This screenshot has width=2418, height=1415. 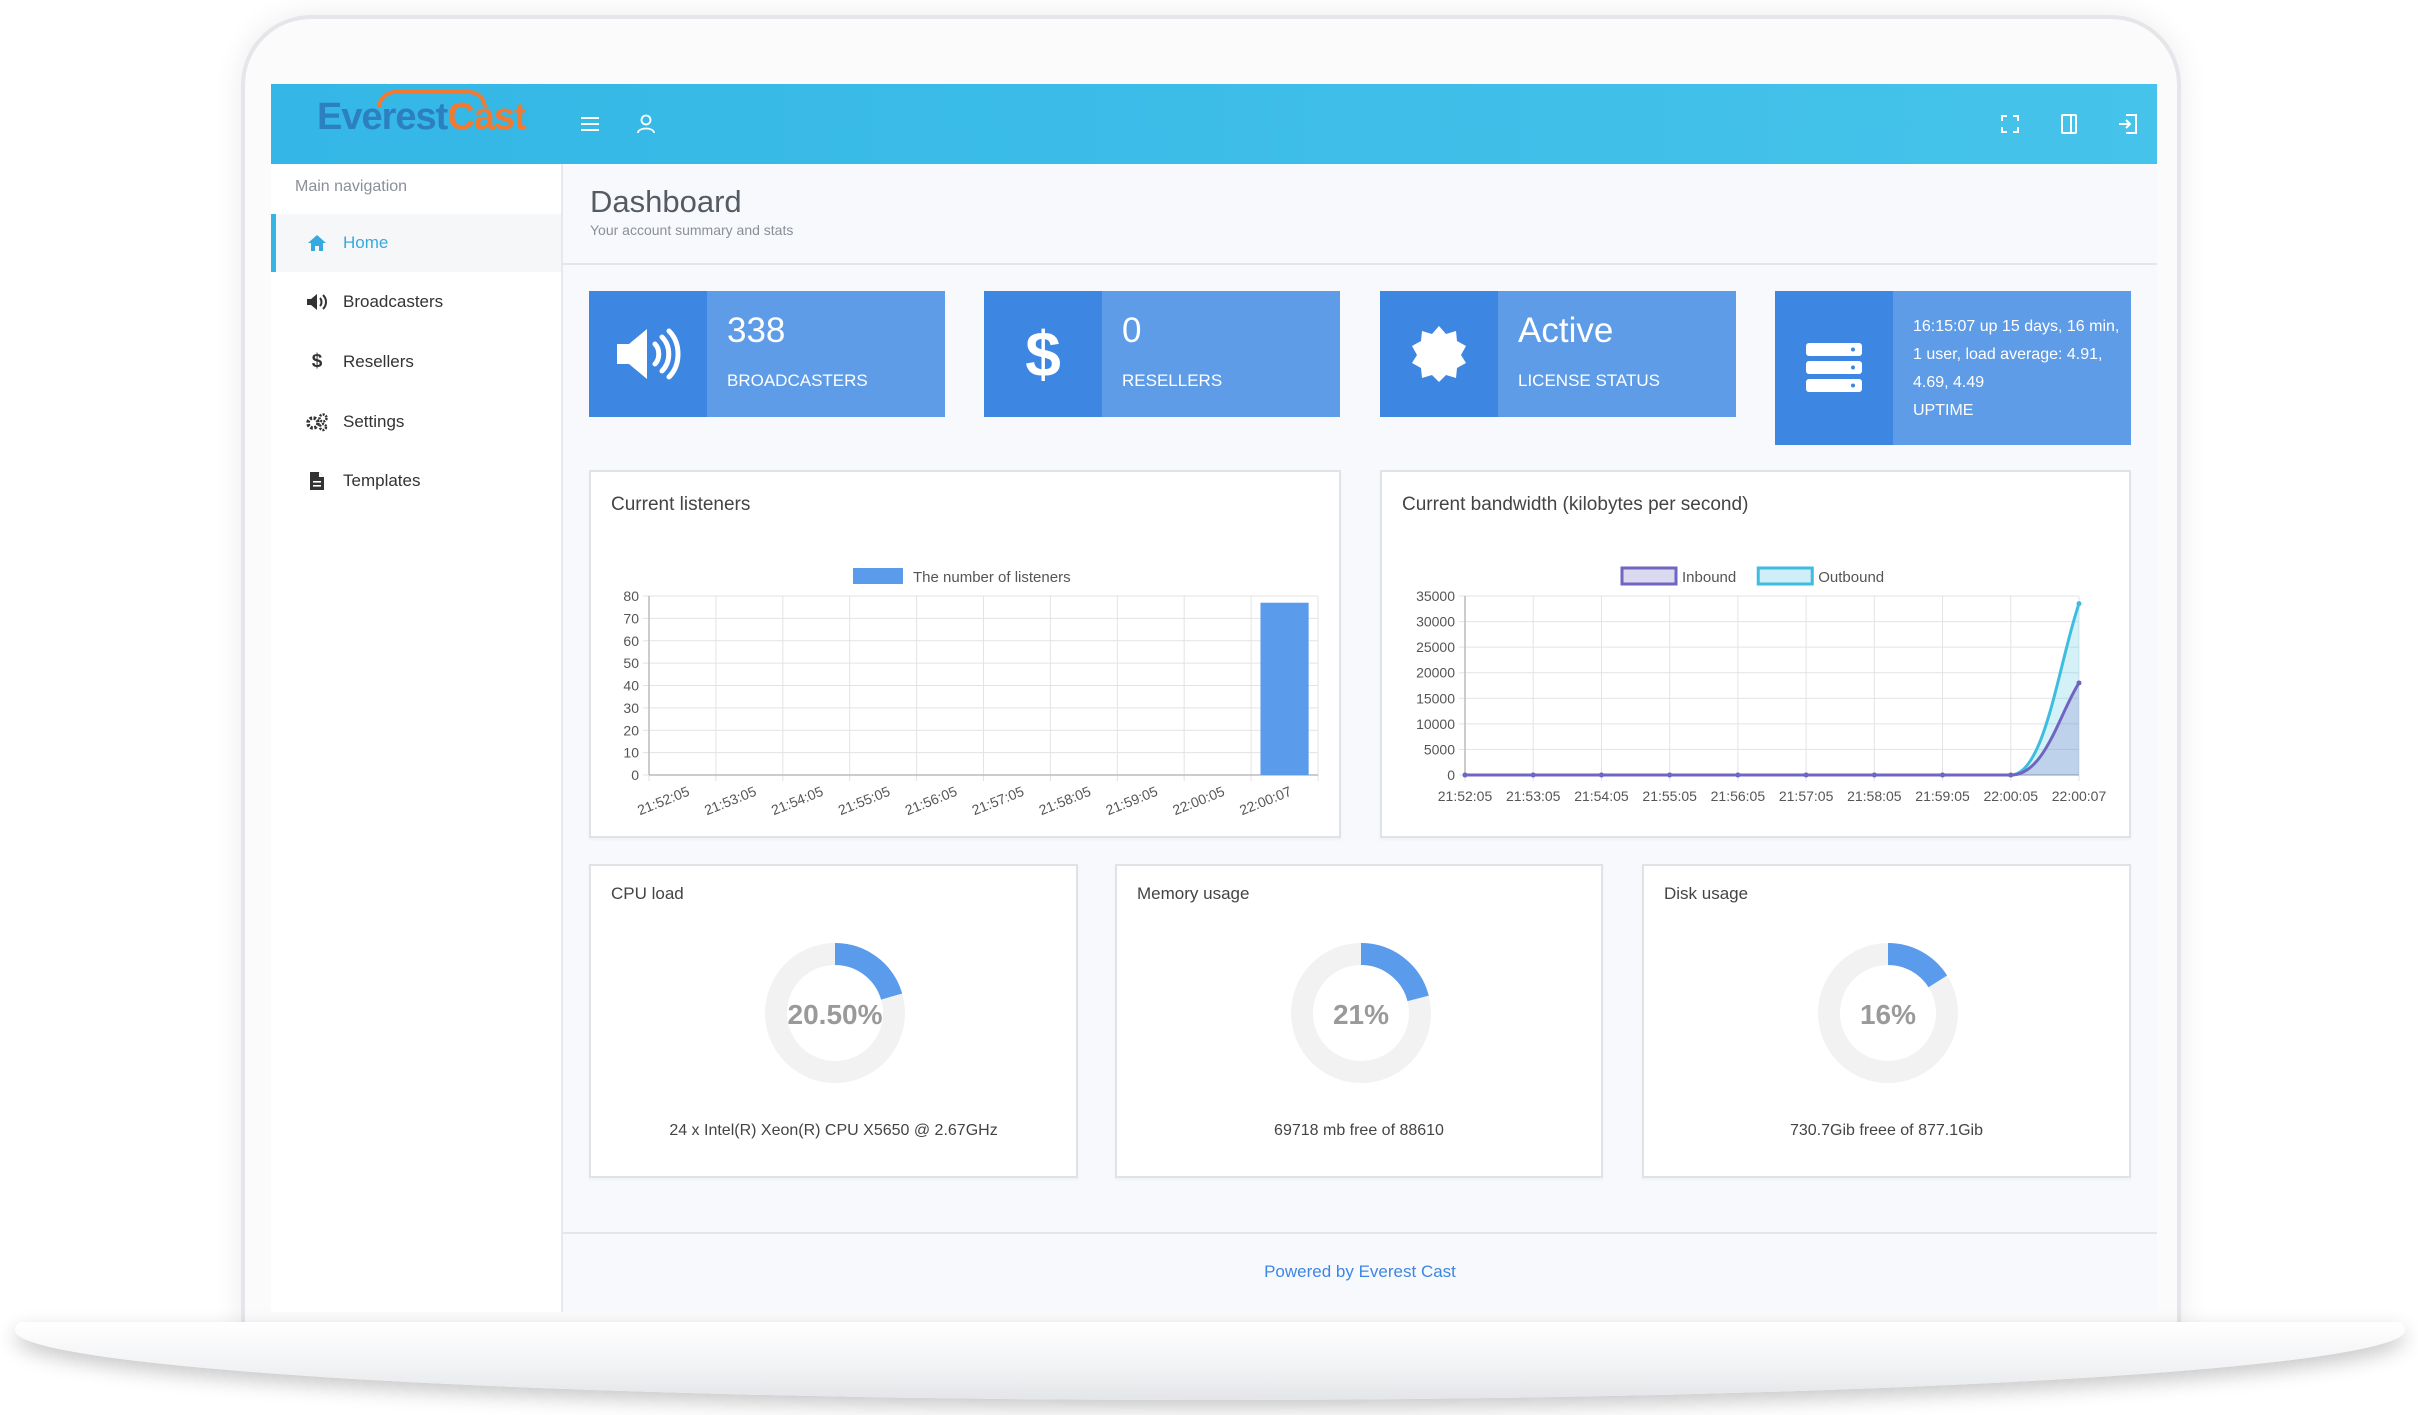 I want to click on legend-label: Outbound, so click(x=1851, y=577).